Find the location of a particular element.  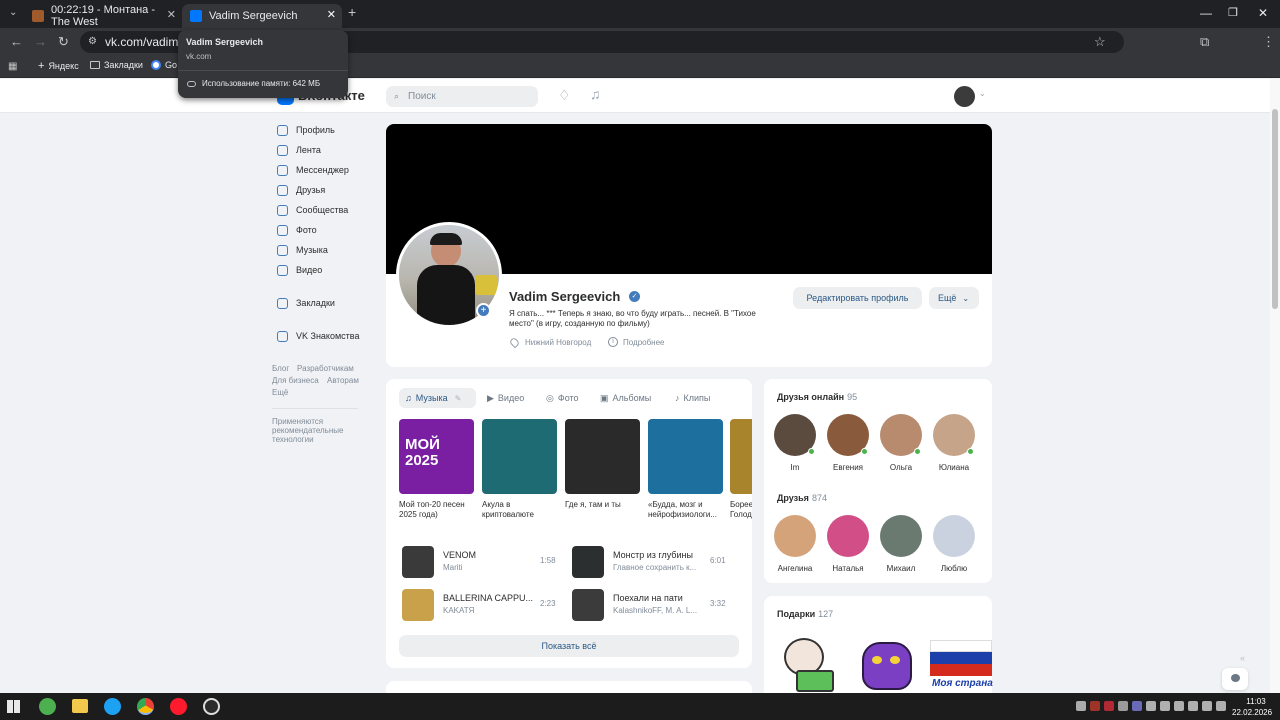

profile-details-link: Подробнее is located at coordinates (644, 342).